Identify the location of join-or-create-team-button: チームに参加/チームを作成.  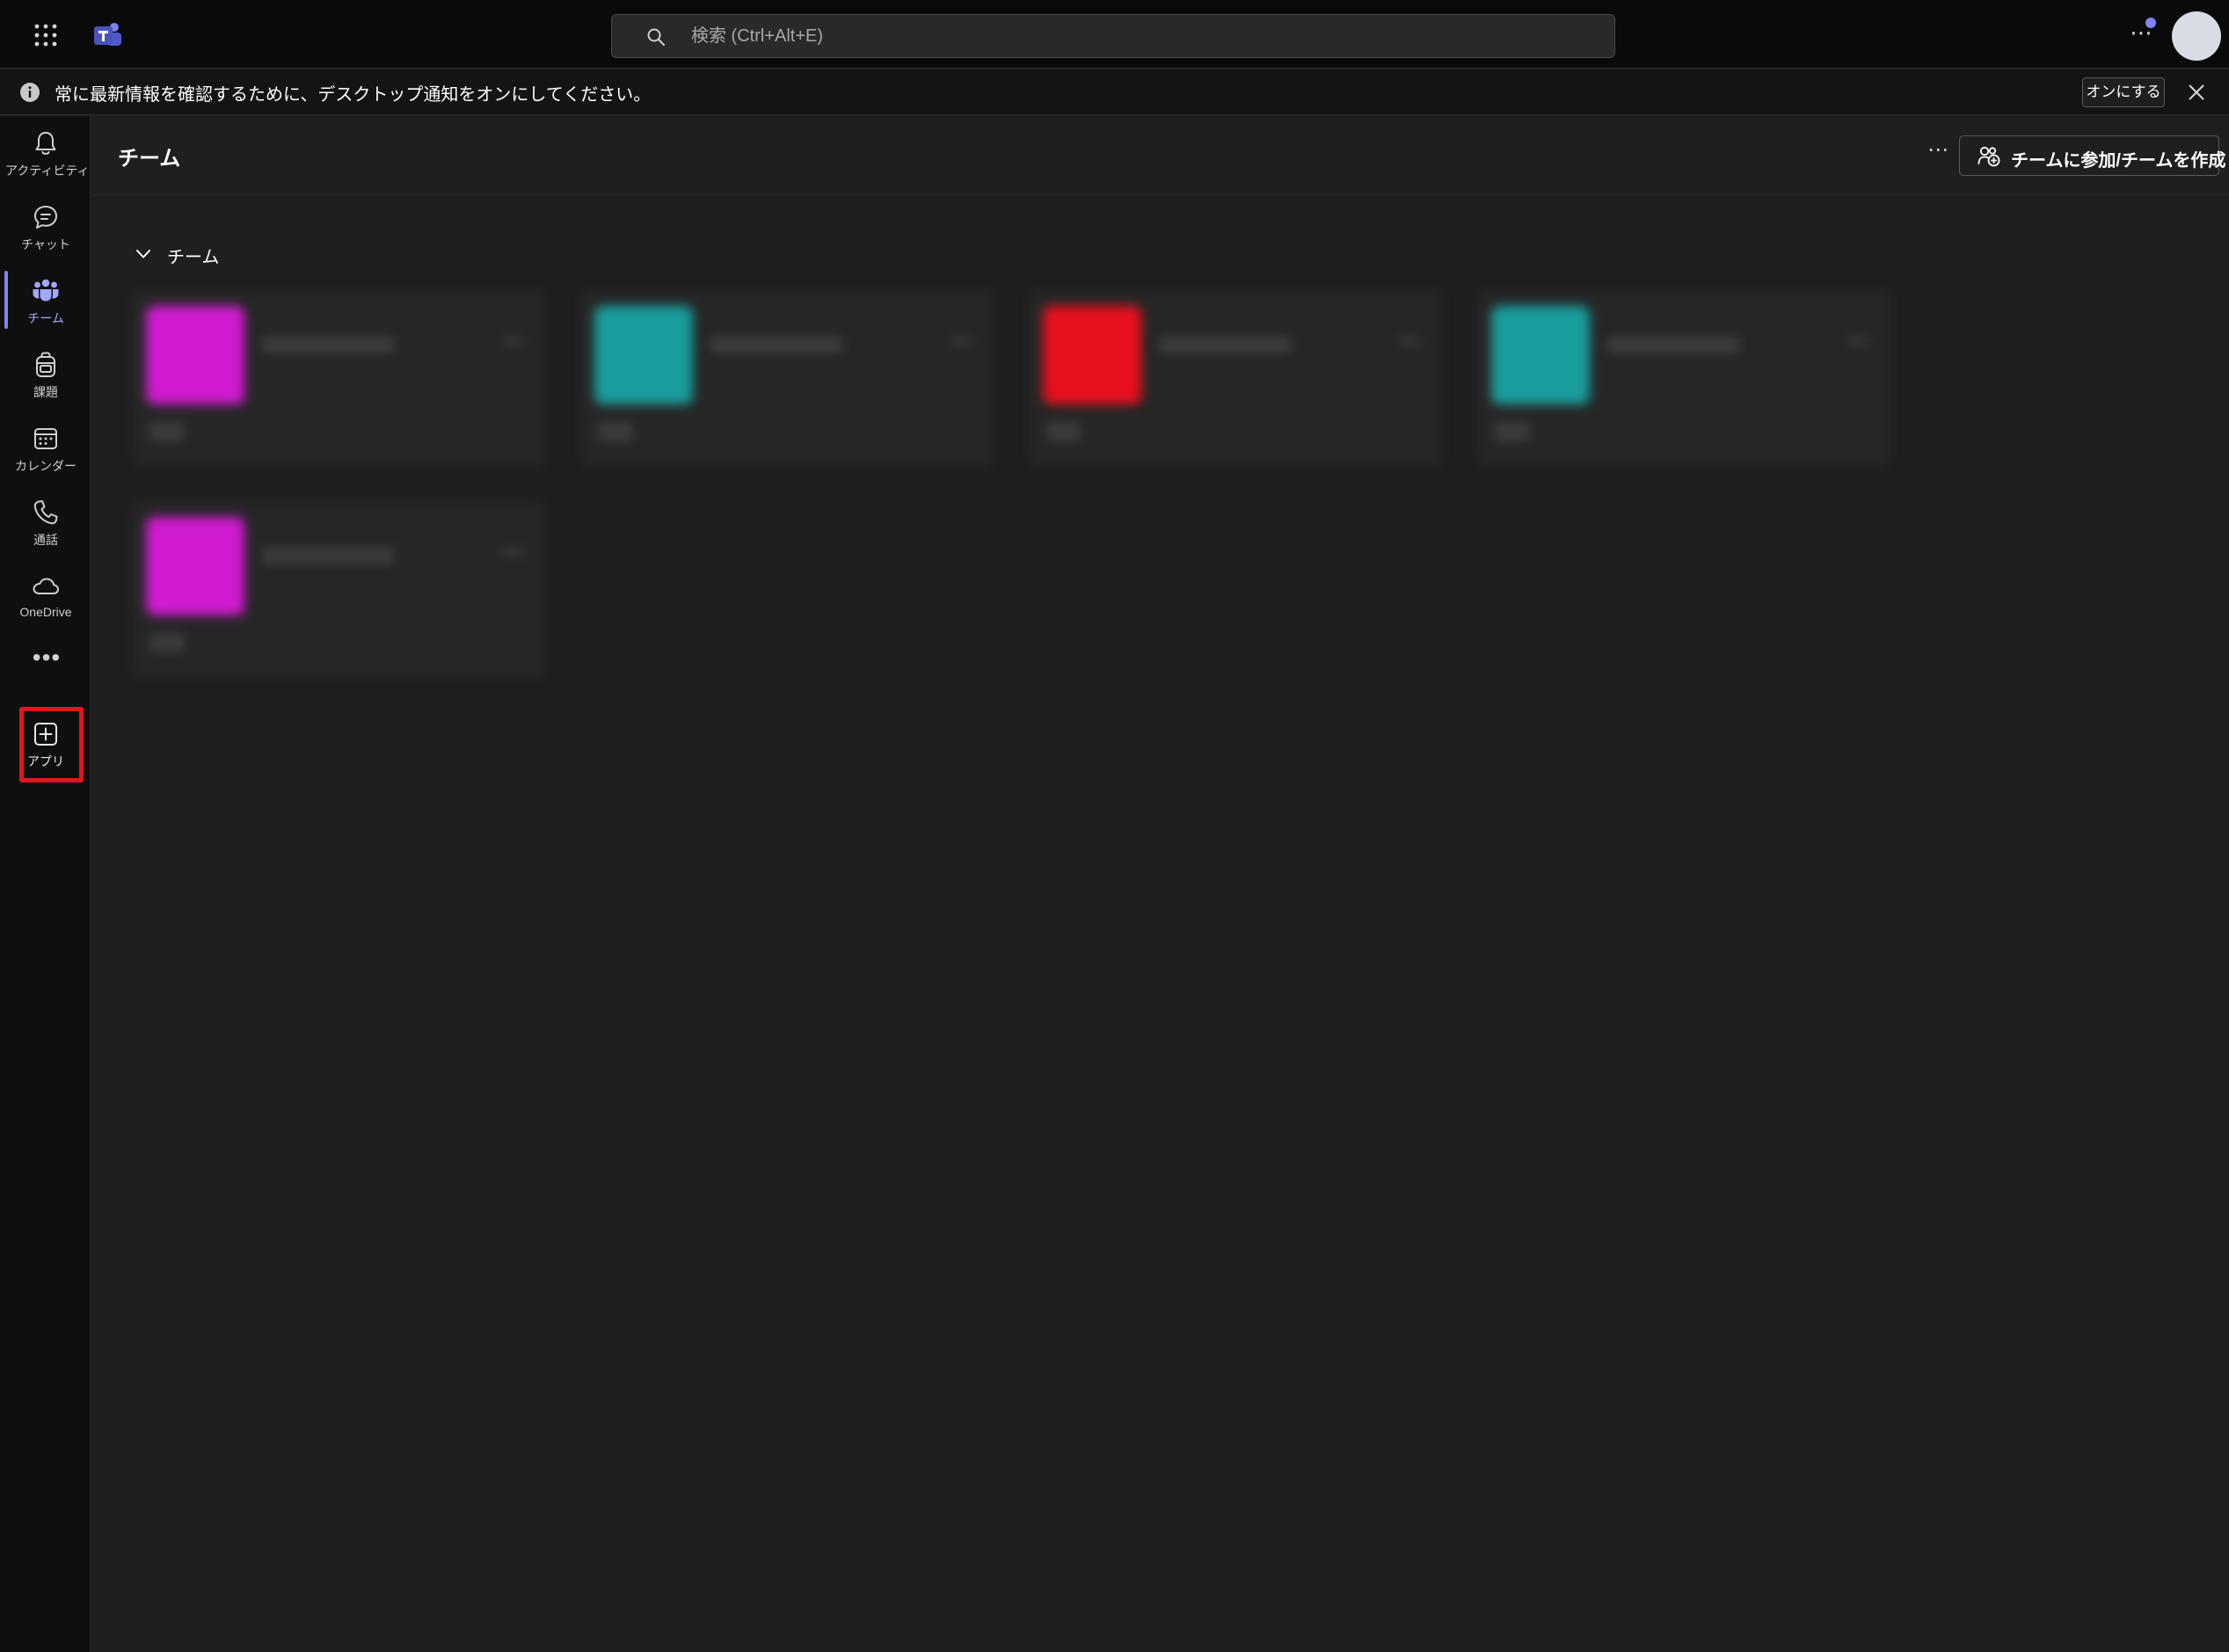
(2092, 155).